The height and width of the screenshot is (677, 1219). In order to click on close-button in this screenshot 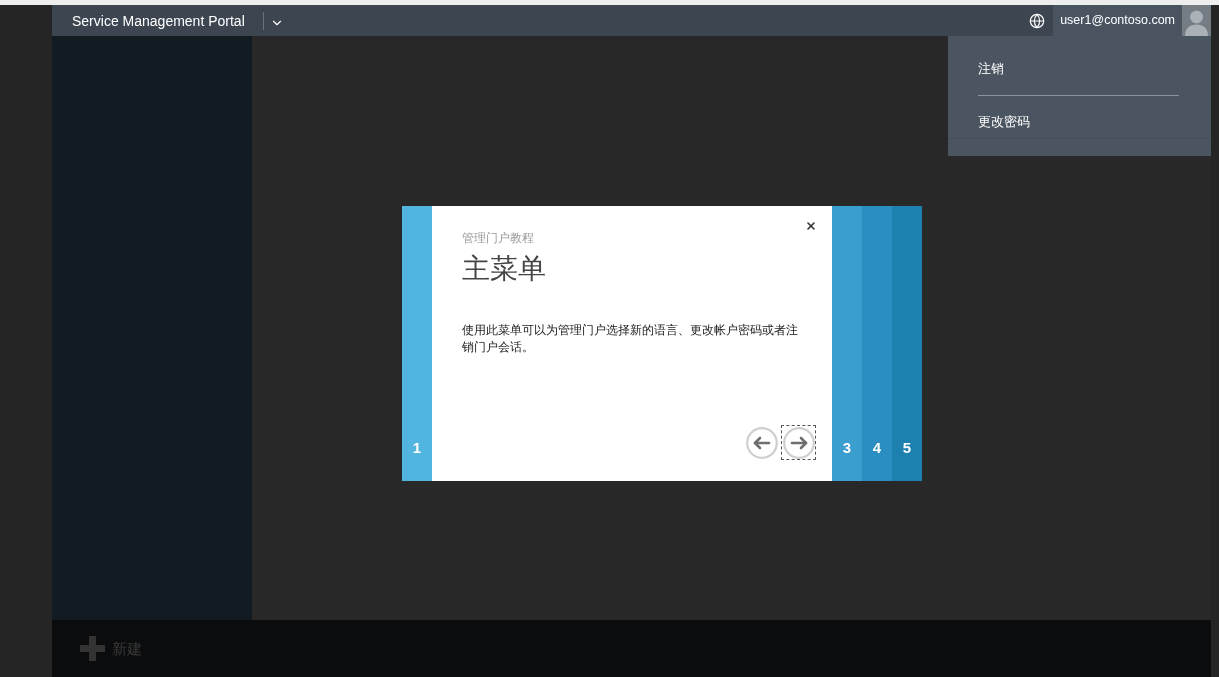, I will do `click(811, 226)`.